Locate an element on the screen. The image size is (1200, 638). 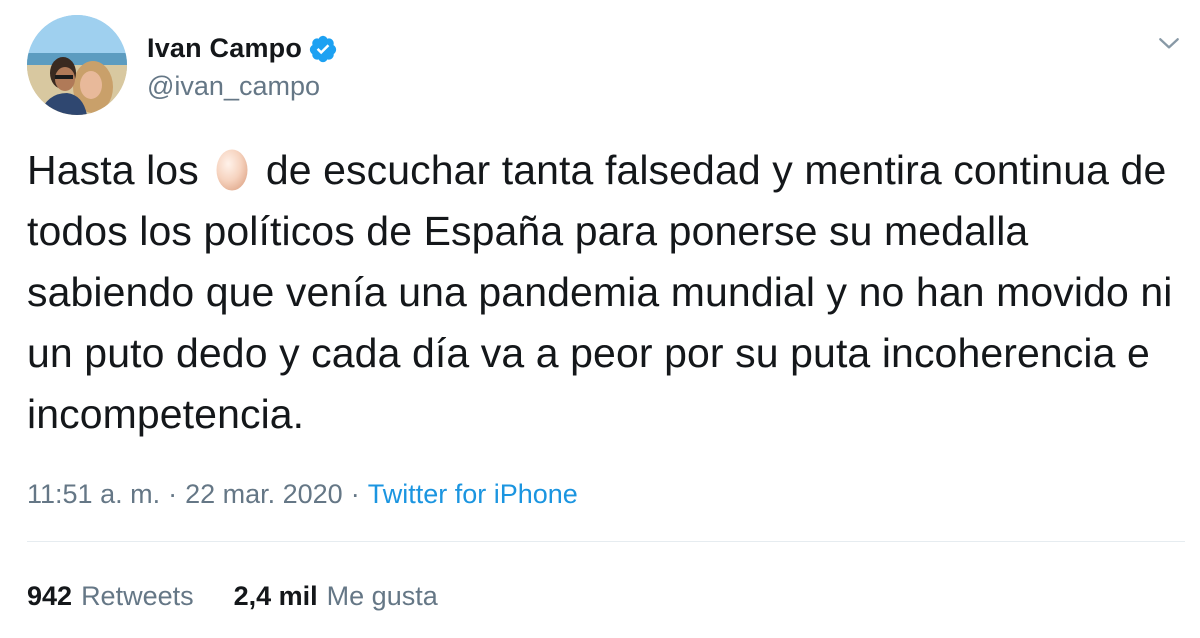
retweets-count: 942 is located at coordinates (50, 595).